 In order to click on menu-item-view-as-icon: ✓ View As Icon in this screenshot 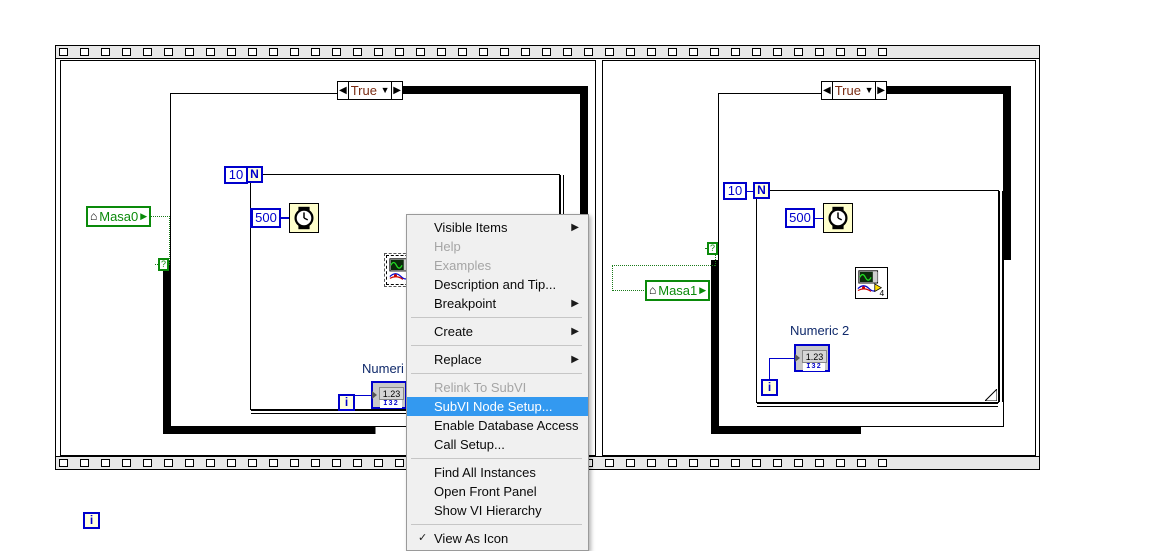, I will do `click(497, 538)`.